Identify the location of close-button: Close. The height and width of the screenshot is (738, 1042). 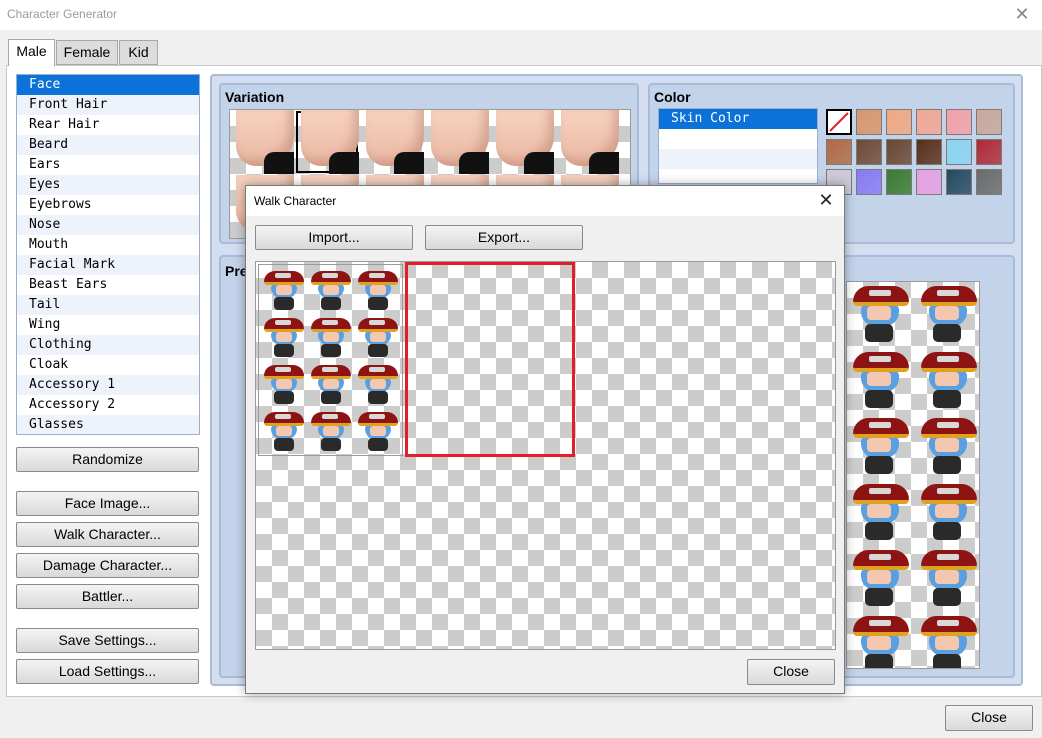
(989, 718).